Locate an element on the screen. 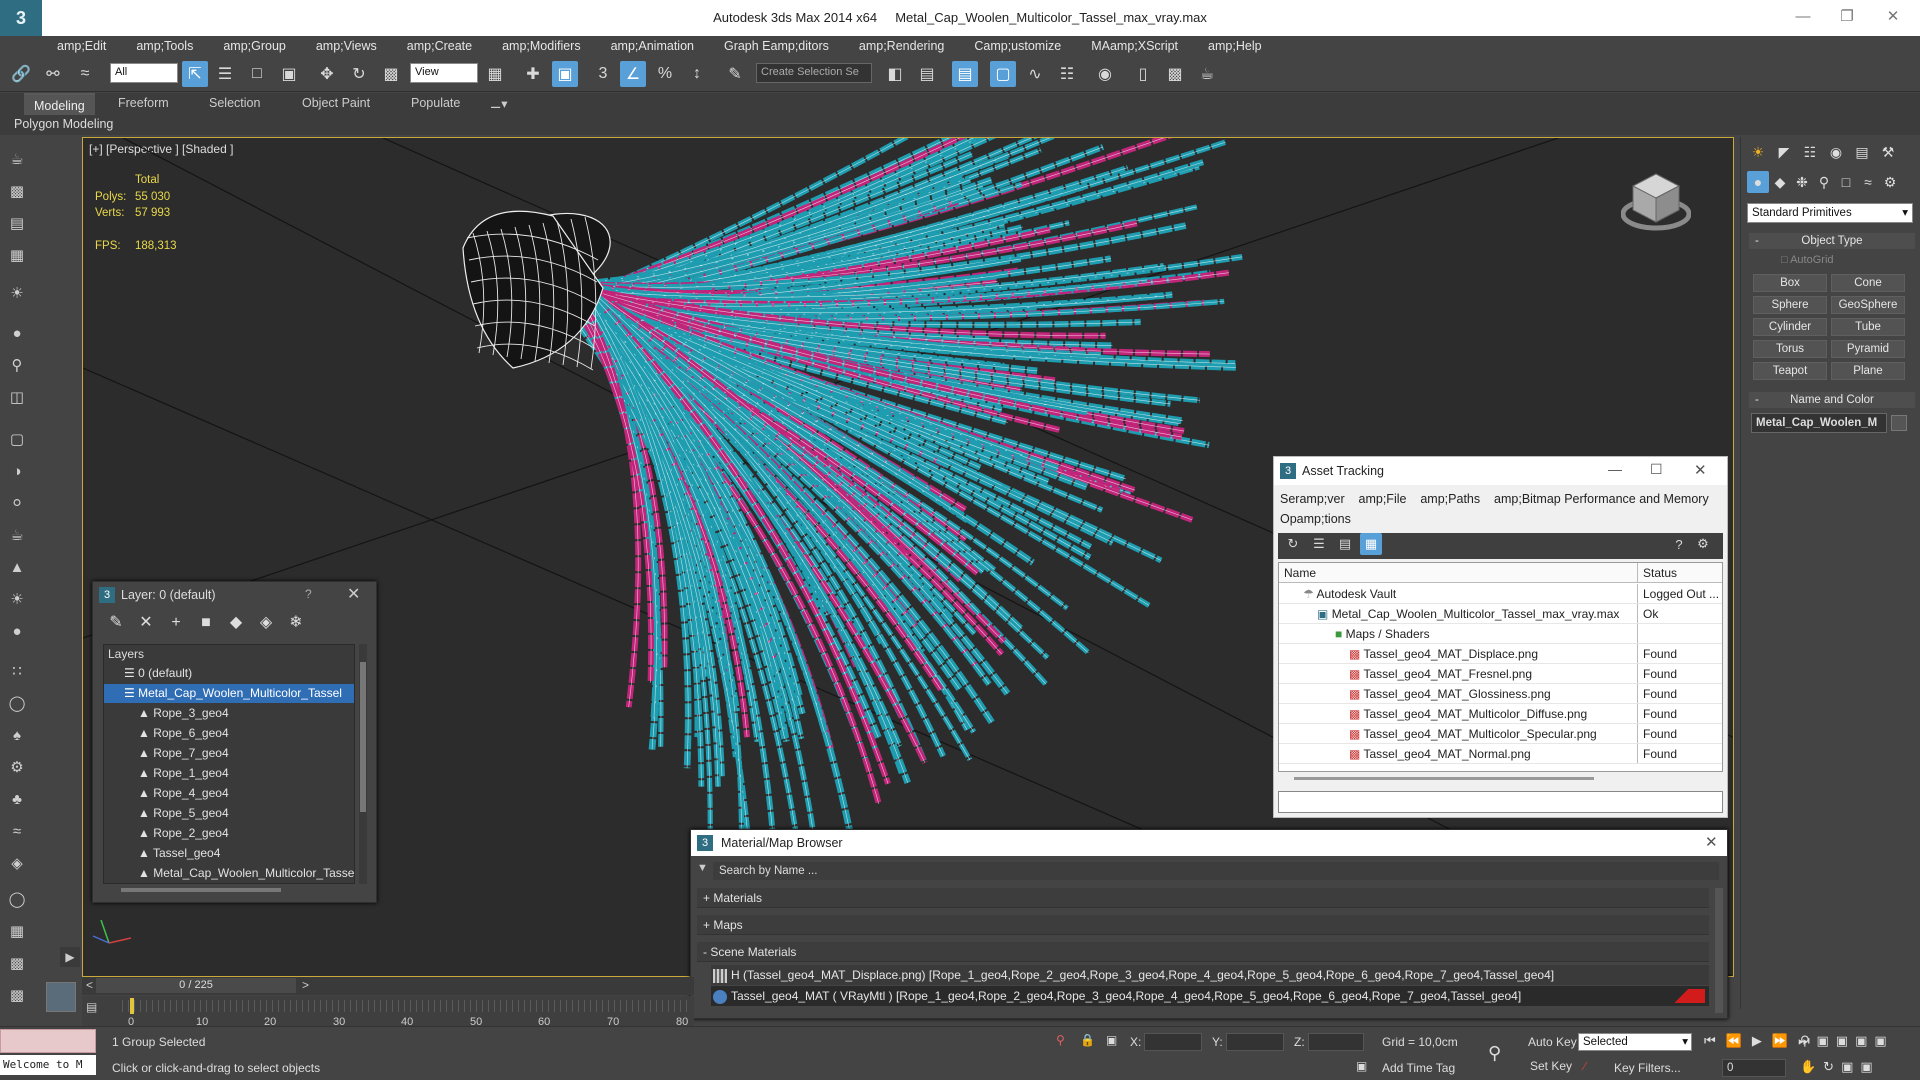 This screenshot has height=1080, width=1920. polygon-modeling-panel: Polygon Modeling is located at coordinates (63, 124).